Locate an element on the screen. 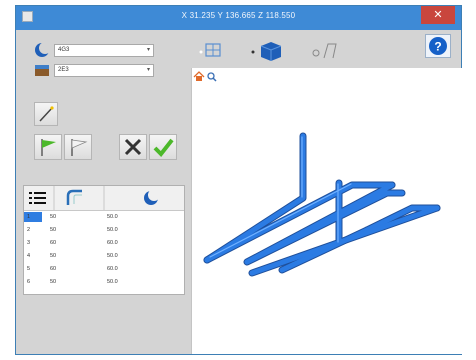 This screenshot has height=360, width=476. settings-tool-icon is located at coordinates (324, 51).